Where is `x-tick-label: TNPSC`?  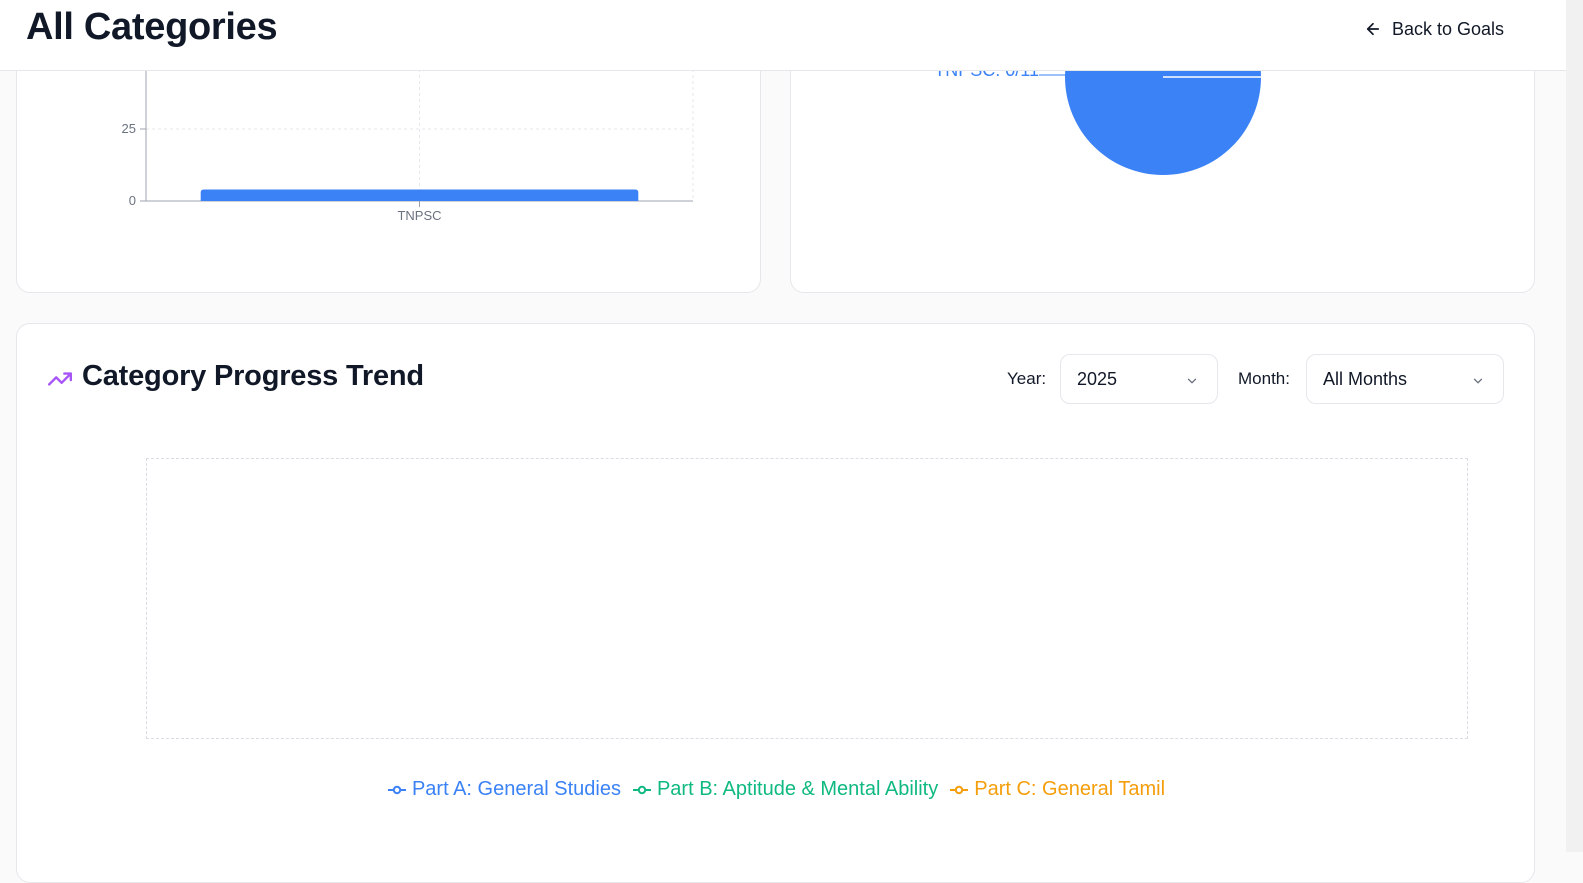 x-tick-label: TNPSC is located at coordinates (419, 215).